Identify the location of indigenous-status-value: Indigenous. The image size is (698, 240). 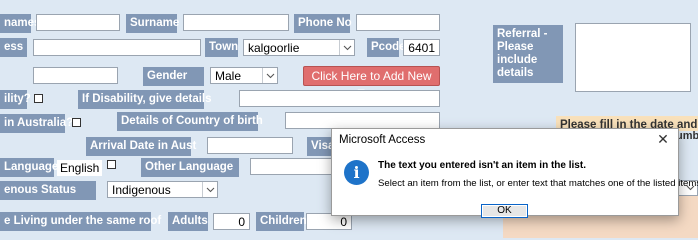
(141, 190).